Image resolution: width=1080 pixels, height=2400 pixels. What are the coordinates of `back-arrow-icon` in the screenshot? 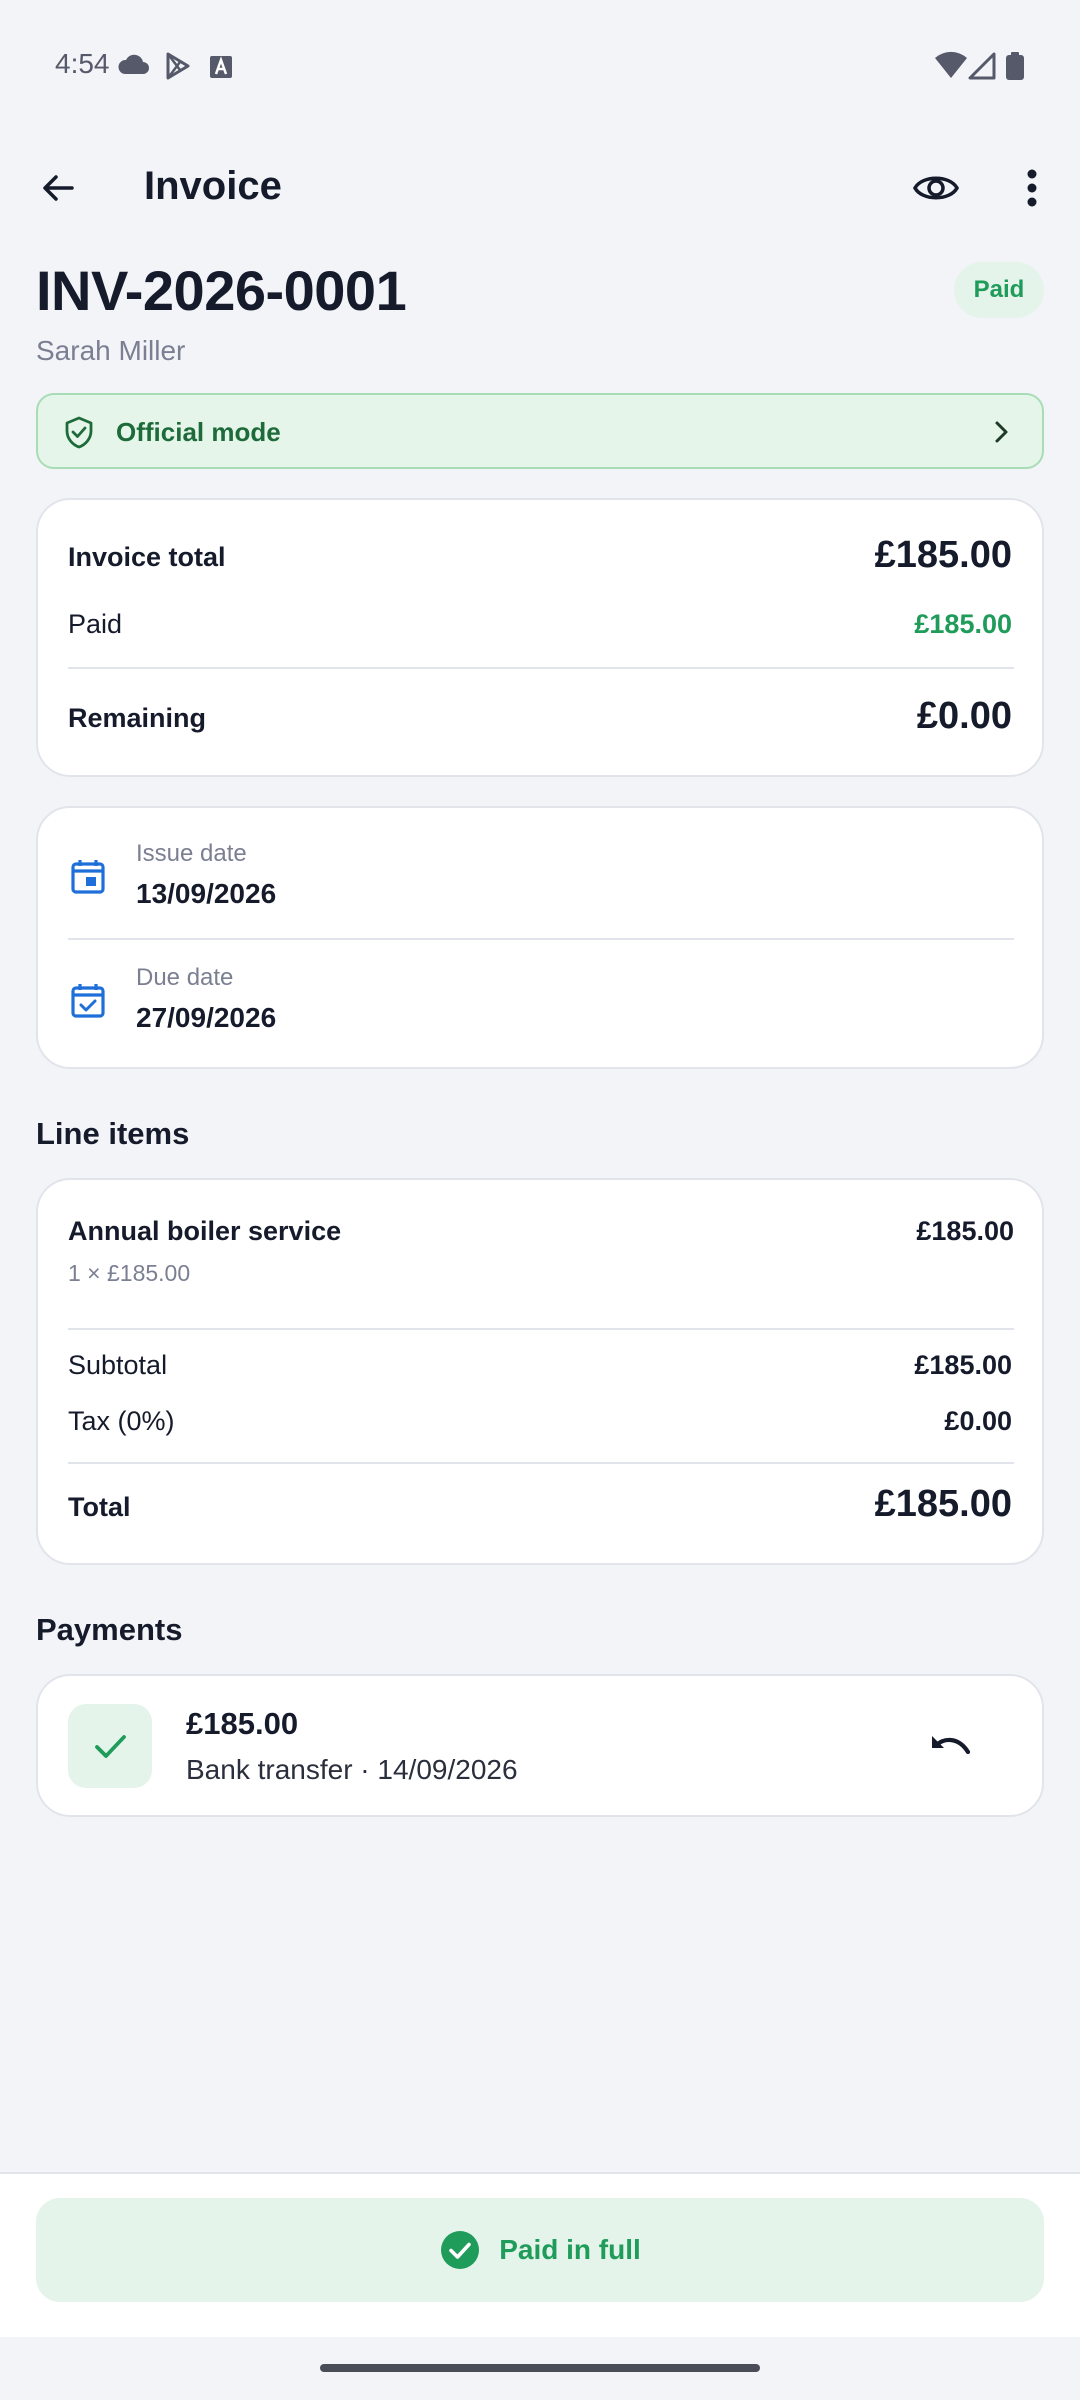 It's located at (58, 188).